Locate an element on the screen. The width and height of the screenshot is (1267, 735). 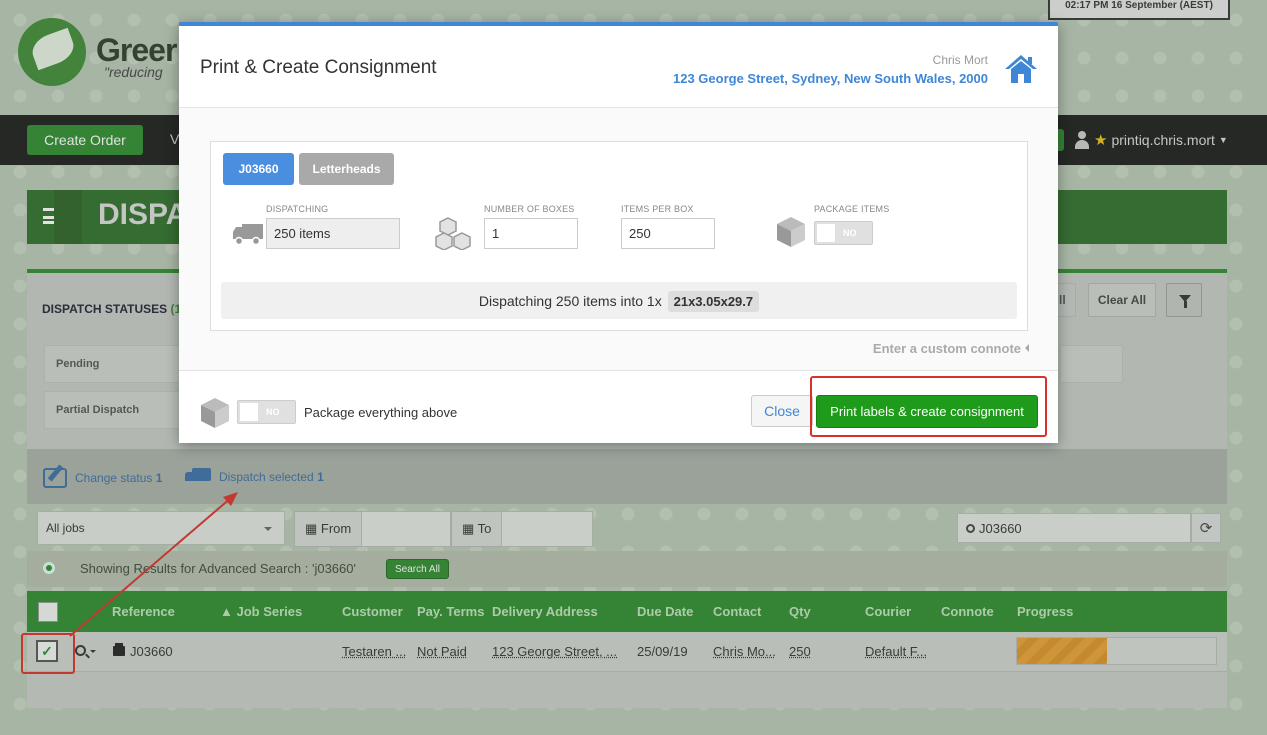
package-items-label: PACKAGE ITEMS is located at coordinates (852, 209).